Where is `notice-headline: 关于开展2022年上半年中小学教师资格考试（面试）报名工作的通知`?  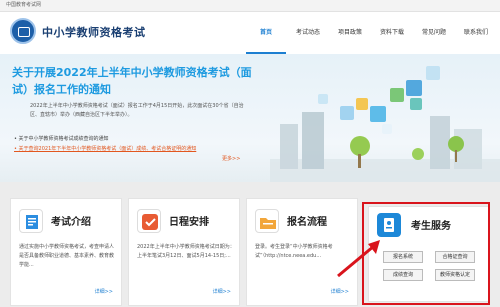 notice-headline: 关于开展2022年上半年中小学教师资格考试（面试）报名工作的通知 is located at coordinates (137, 81).